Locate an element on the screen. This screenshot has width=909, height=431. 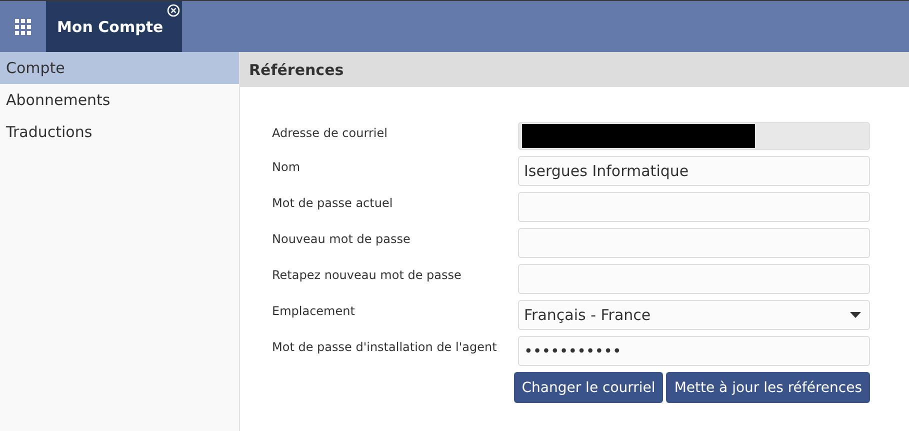
field-label: Nom is located at coordinates (287, 167).